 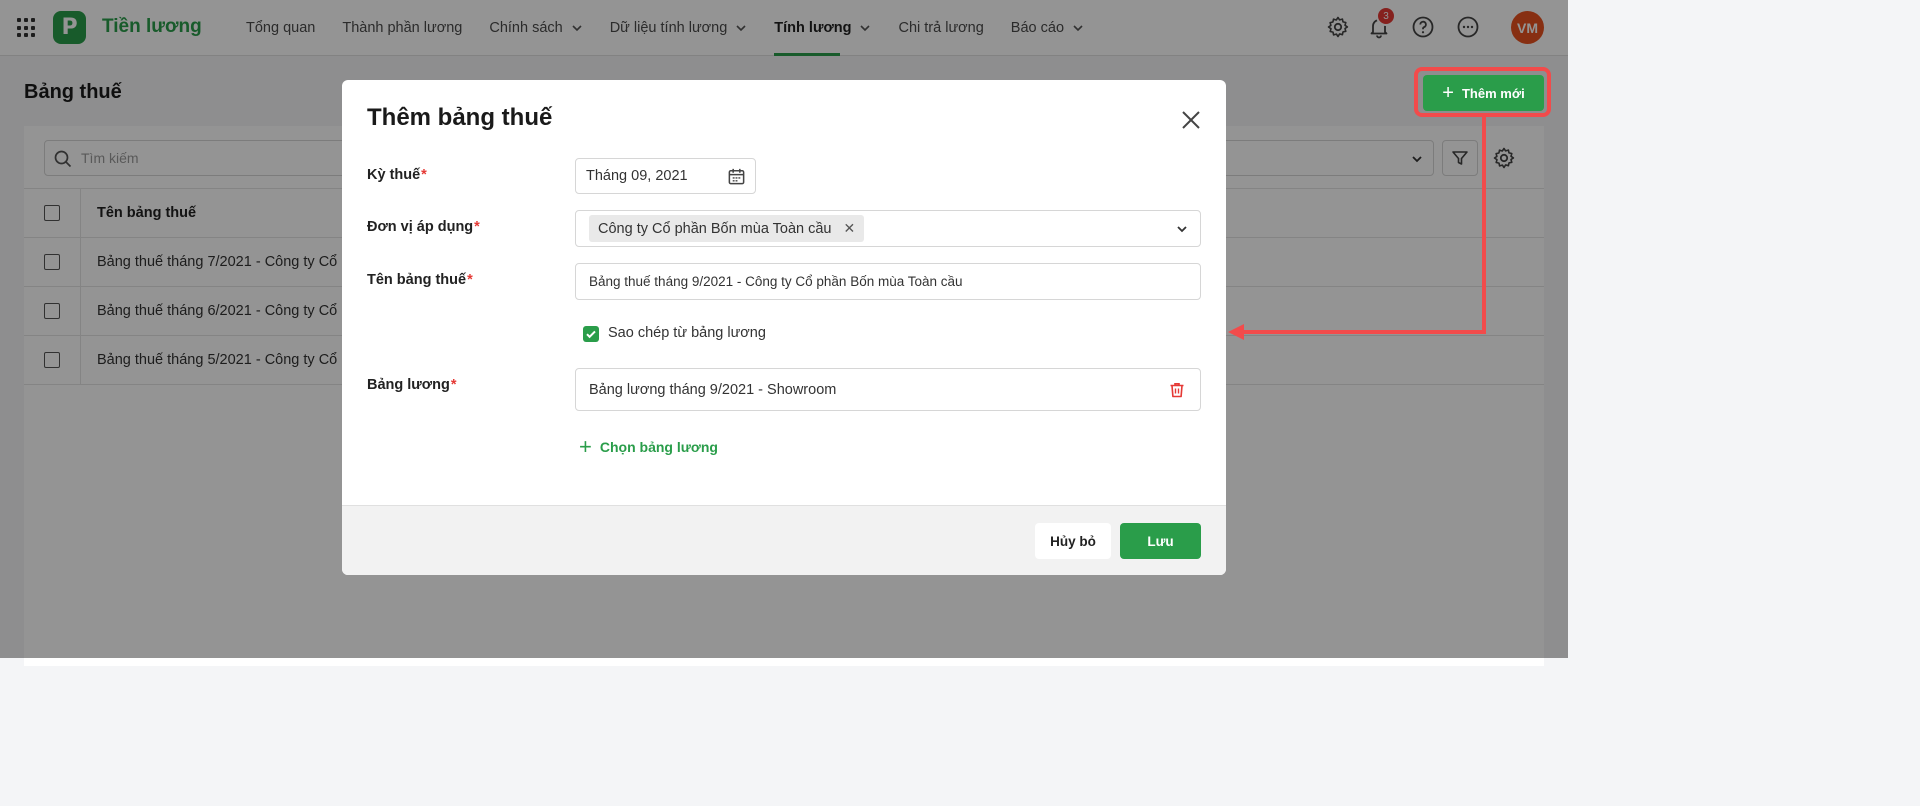 I want to click on choose-payroll-label: Chọn bảng lương, so click(x=658, y=447).